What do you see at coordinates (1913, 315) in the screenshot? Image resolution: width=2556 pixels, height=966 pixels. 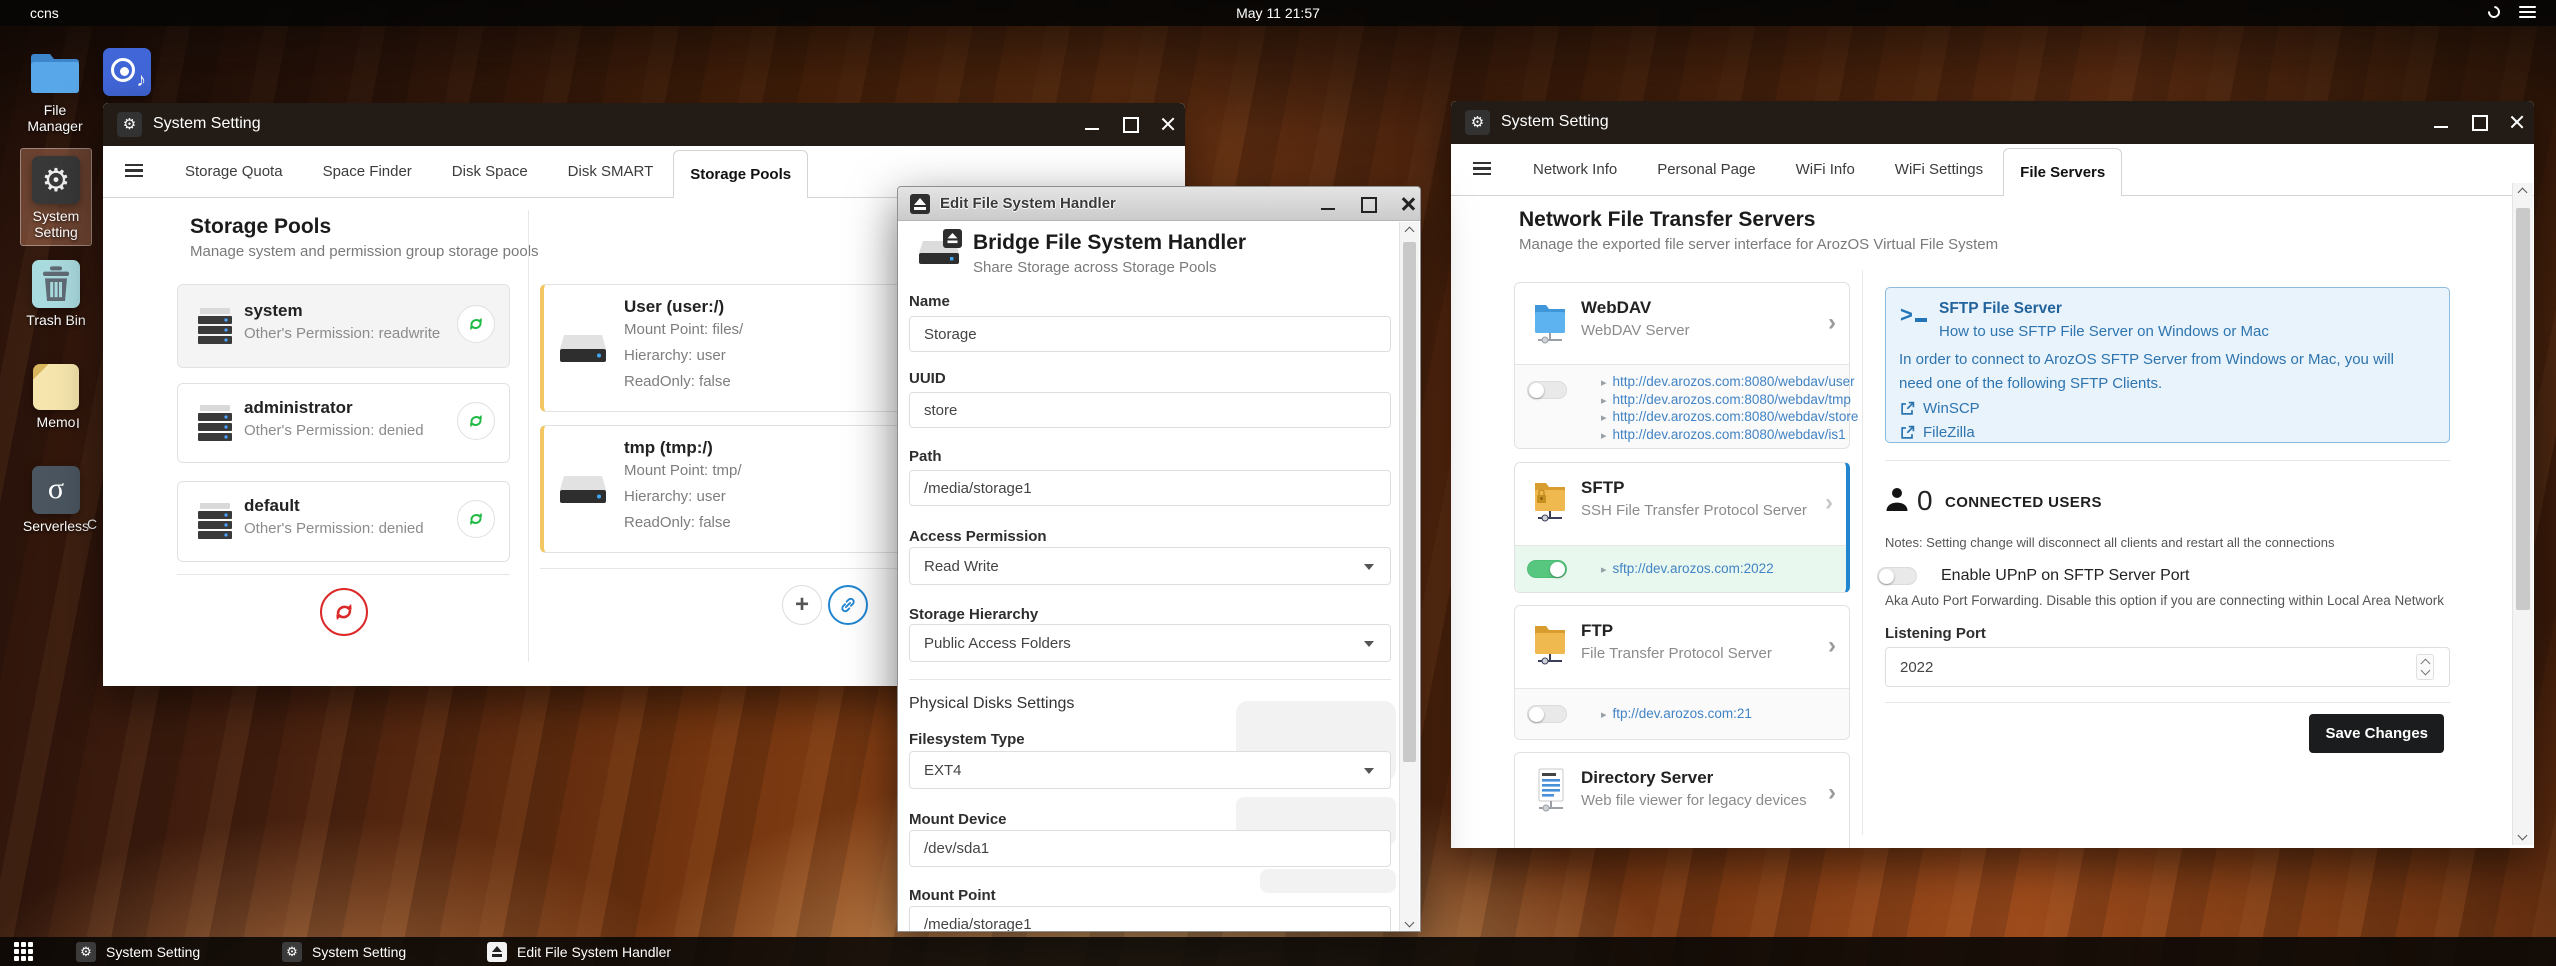 I see `terminal-icon: >` at bounding box center [1913, 315].